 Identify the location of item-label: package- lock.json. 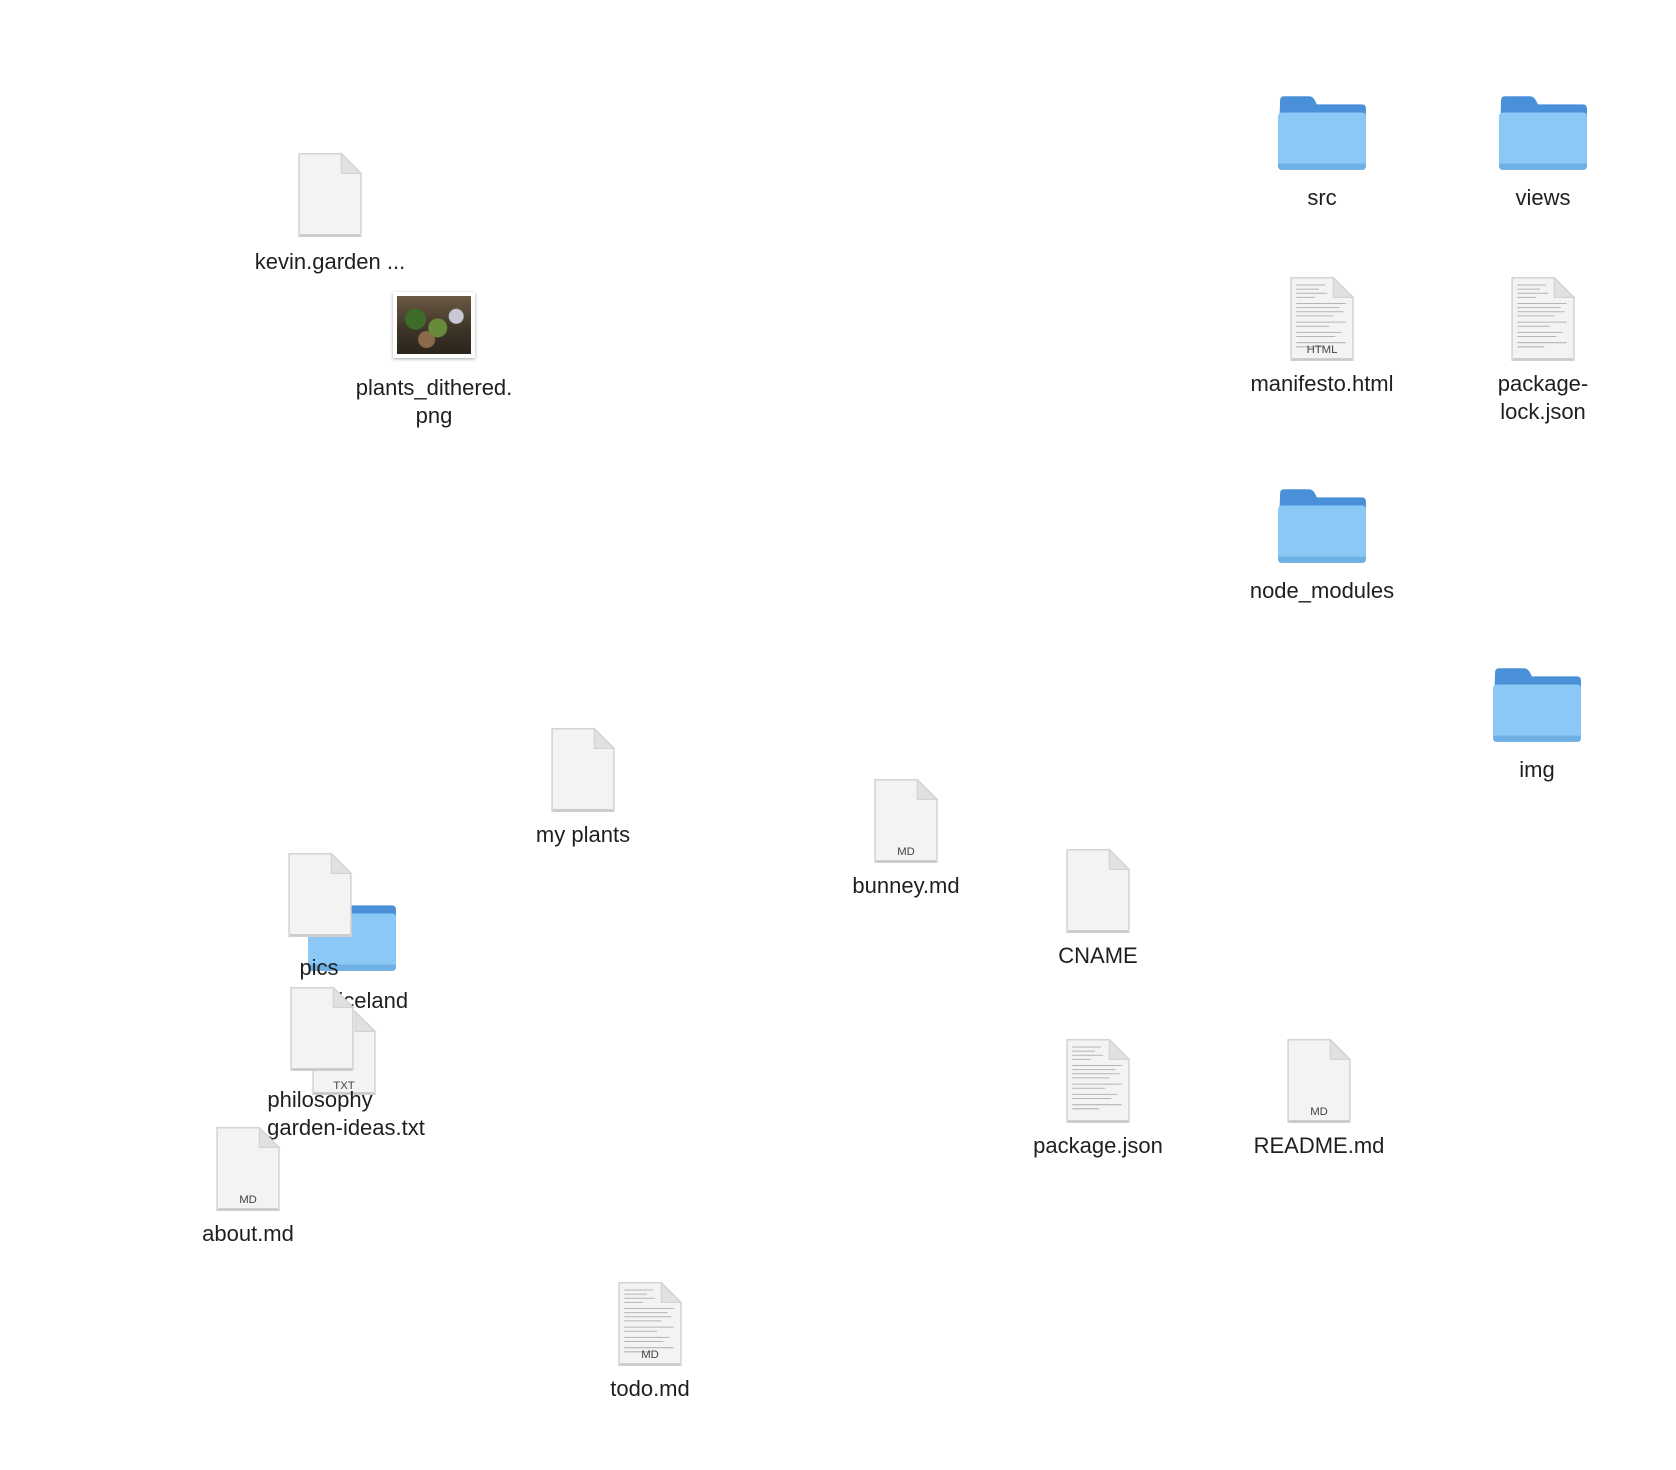
(1543, 397).